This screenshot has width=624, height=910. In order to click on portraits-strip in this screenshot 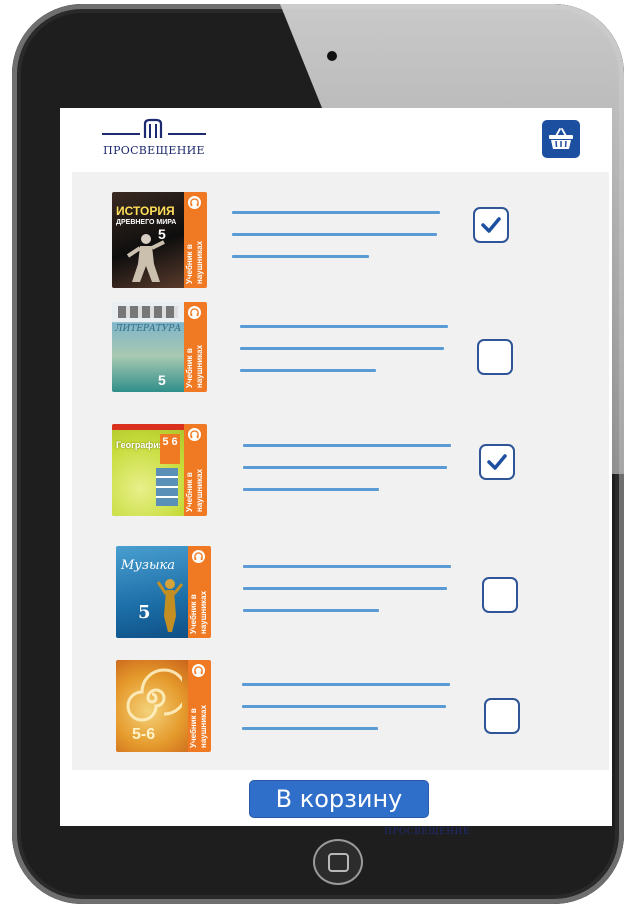, I will do `click(148, 312)`.